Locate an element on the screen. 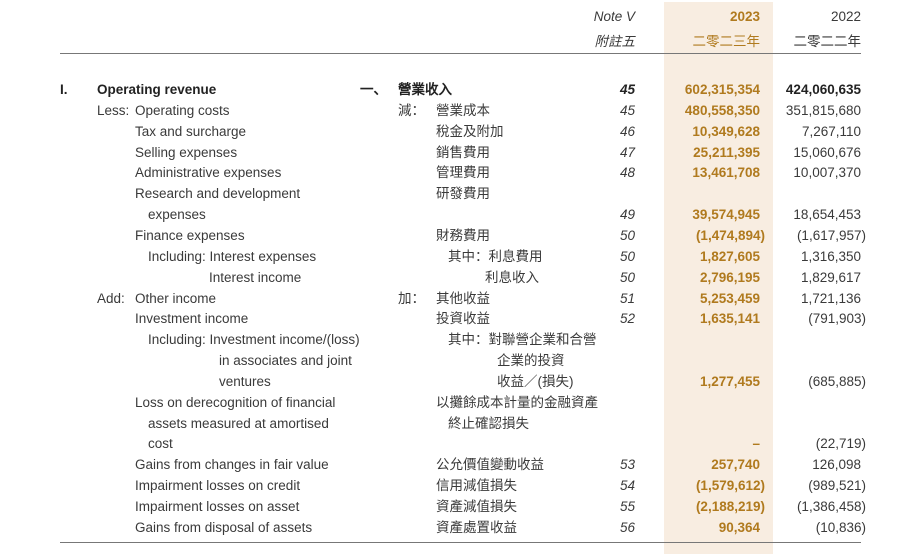 Image resolution: width=924 pixels, height=554 pixels. row-label-en: Operating costs is located at coordinates (182, 110).